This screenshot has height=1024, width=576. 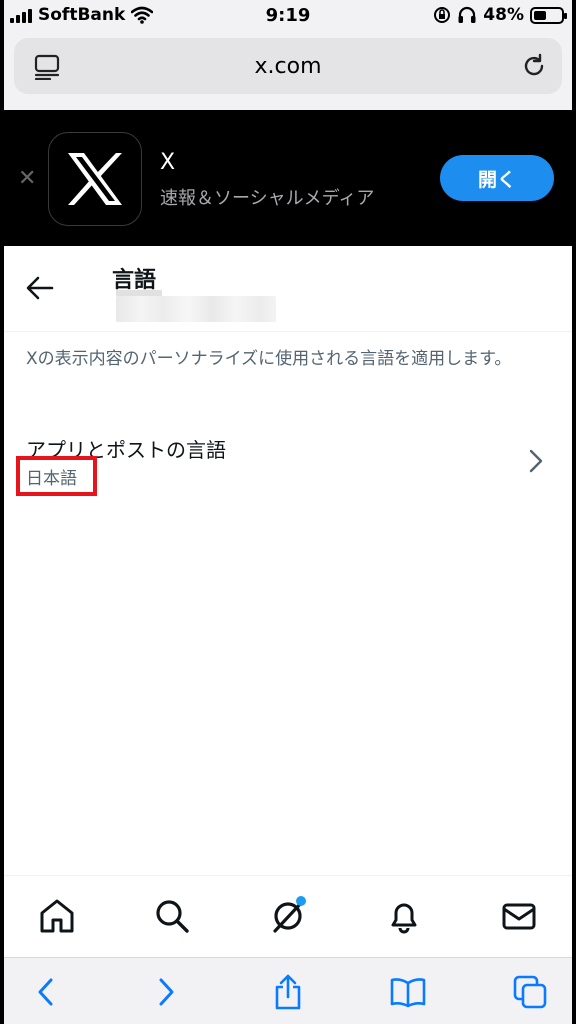 What do you see at coordinates (288, 466) in the screenshot?
I see `language-setting-row: アプリとポストの言語 日本語` at bounding box center [288, 466].